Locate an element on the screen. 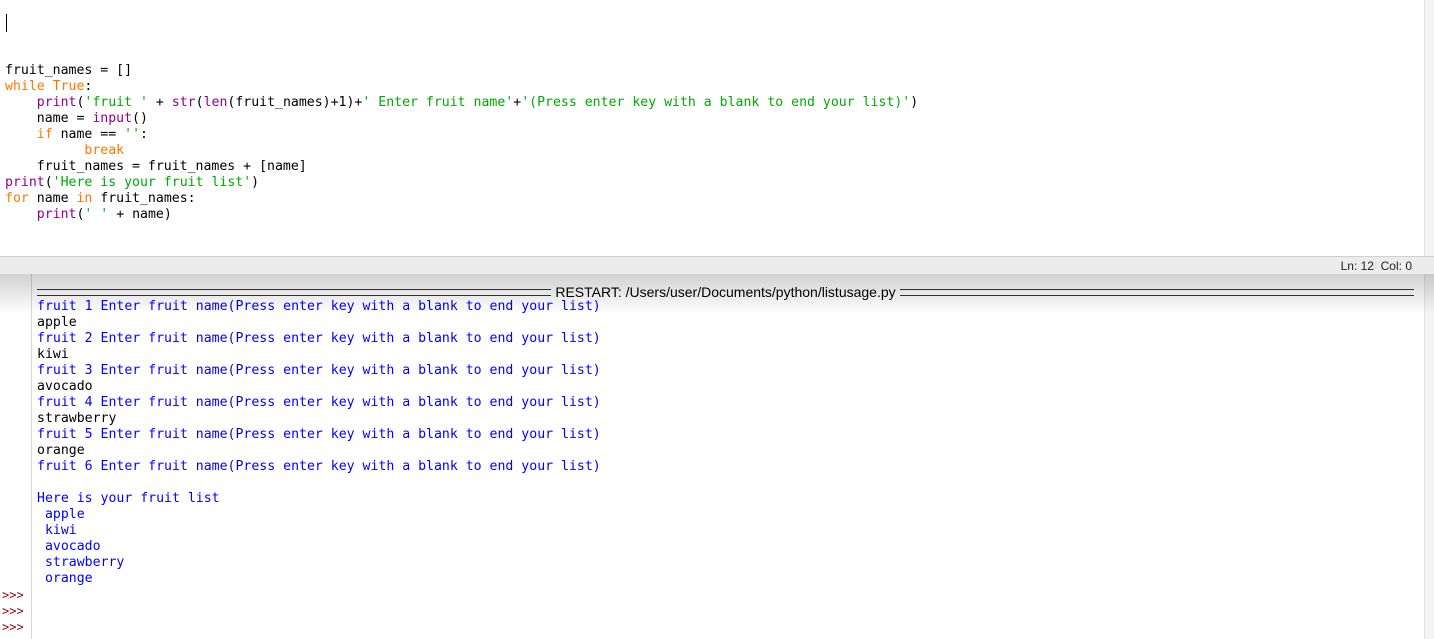 Image resolution: width=1434 pixels, height=639 pixels. keyword-token: if is located at coordinates (44, 134).